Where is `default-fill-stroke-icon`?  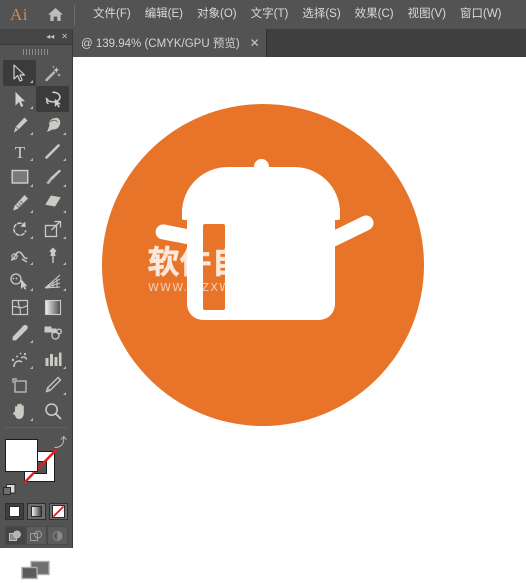 default-fill-stroke-icon is located at coordinates (9, 490).